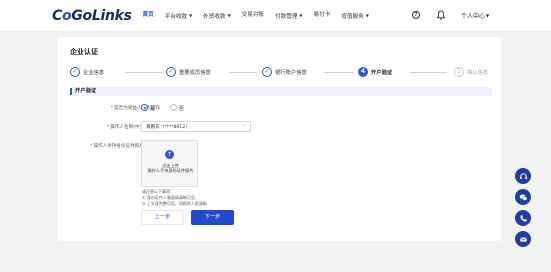 The height and width of the screenshot is (272, 551). Describe the element at coordinates (168, 127) in the screenshot. I see `select-value: 黄鹏东（****8012）` at that location.